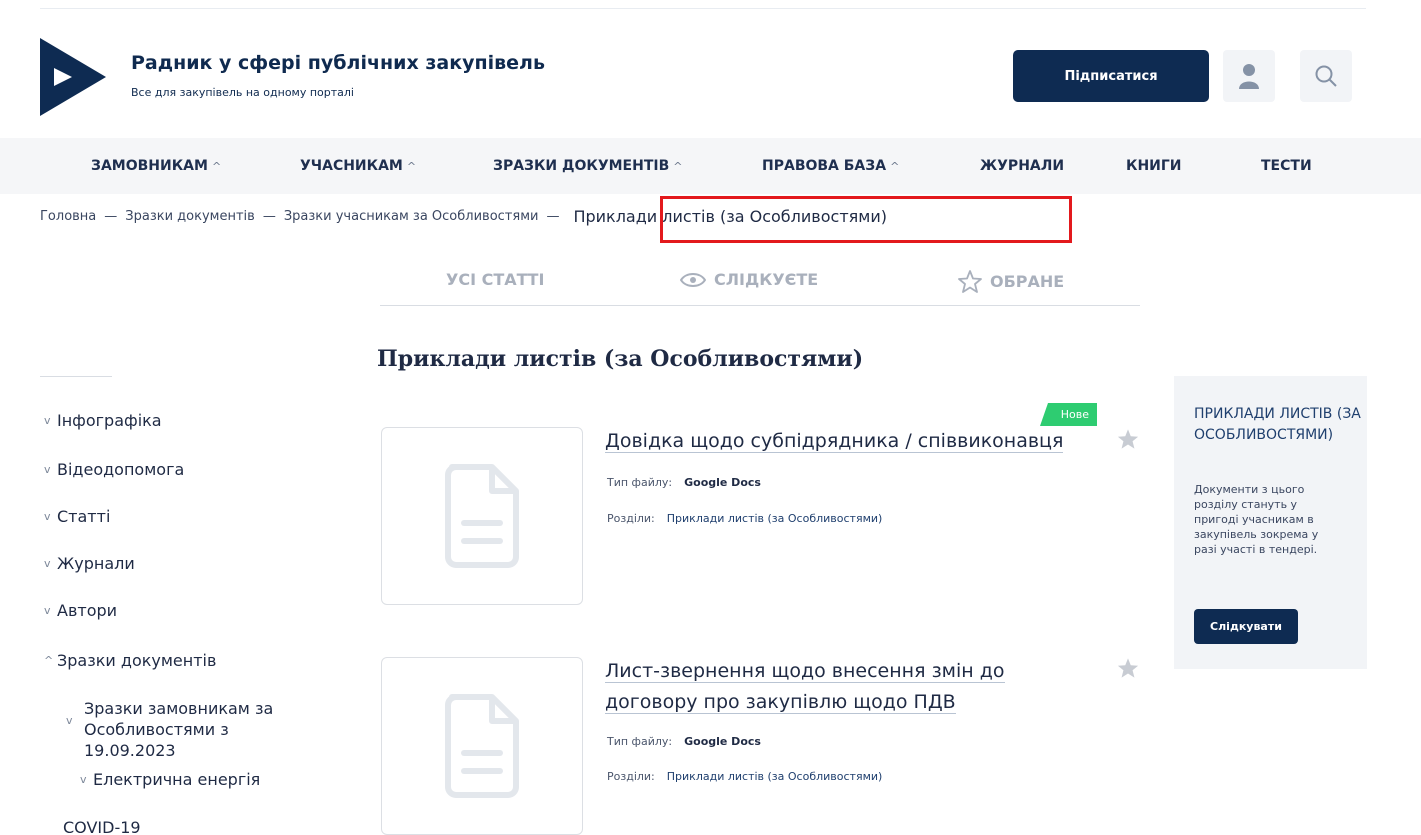  What do you see at coordinates (866, 219) in the screenshot?
I see `highlight-annotation` at bounding box center [866, 219].